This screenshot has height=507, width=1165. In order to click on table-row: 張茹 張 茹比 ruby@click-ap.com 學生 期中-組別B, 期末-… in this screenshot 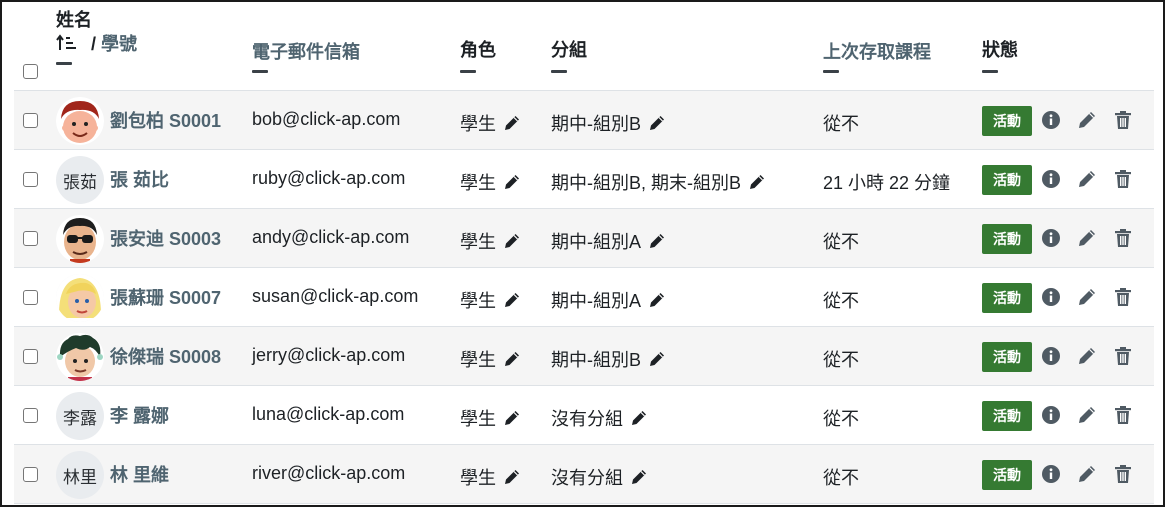, I will do `click(584, 179)`.